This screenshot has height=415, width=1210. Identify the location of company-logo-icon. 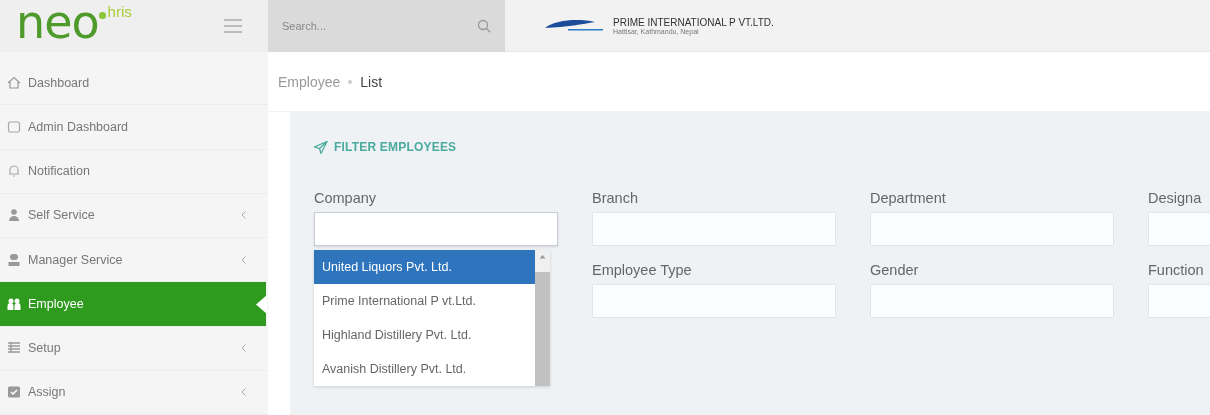
(573, 25).